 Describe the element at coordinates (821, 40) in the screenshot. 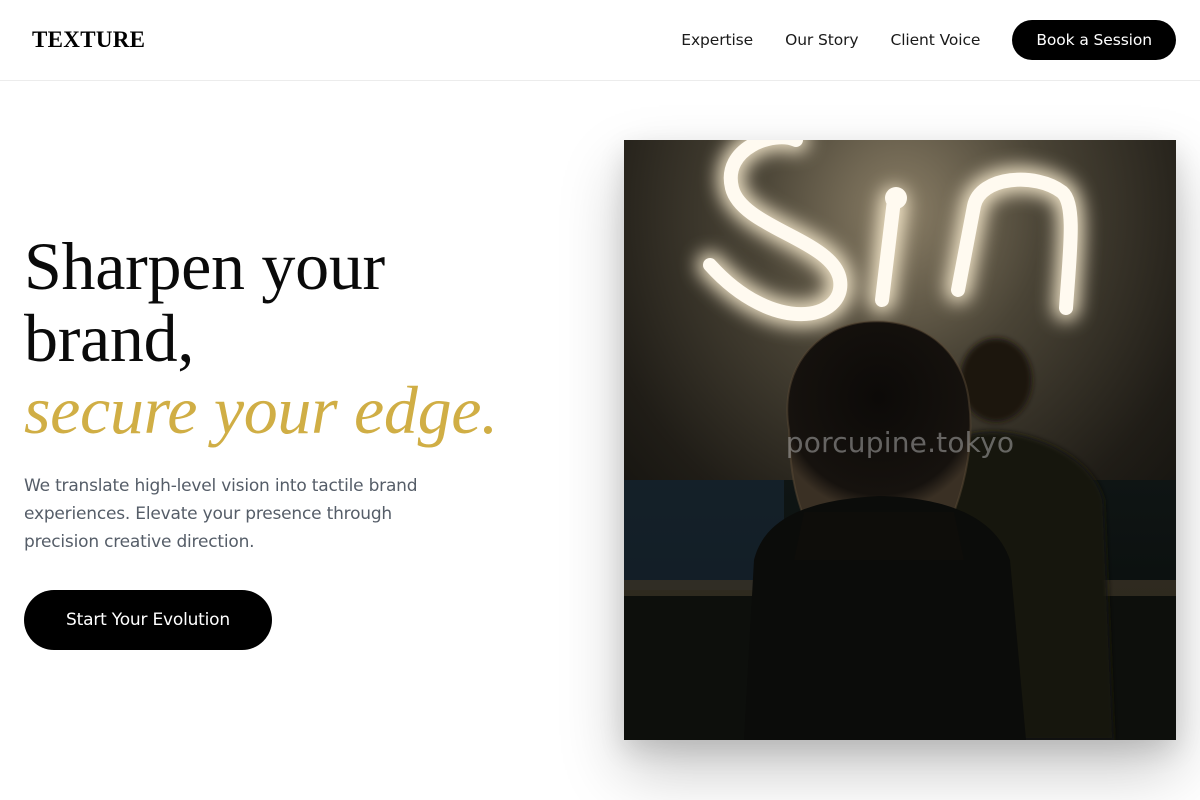

I see `nav-link-our-story: Our Story` at that location.